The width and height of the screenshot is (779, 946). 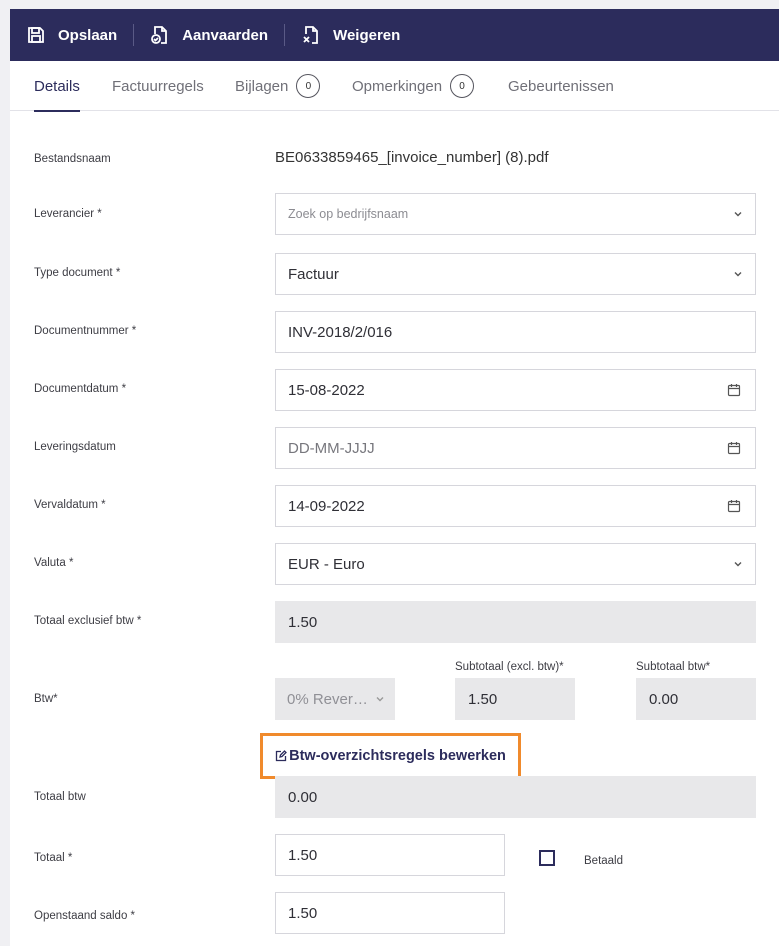 What do you see at coordinates (515, 332) in the screenshot?
I see `docnumber-input: INV-2018/2/016` at bounding box center [515, 332].